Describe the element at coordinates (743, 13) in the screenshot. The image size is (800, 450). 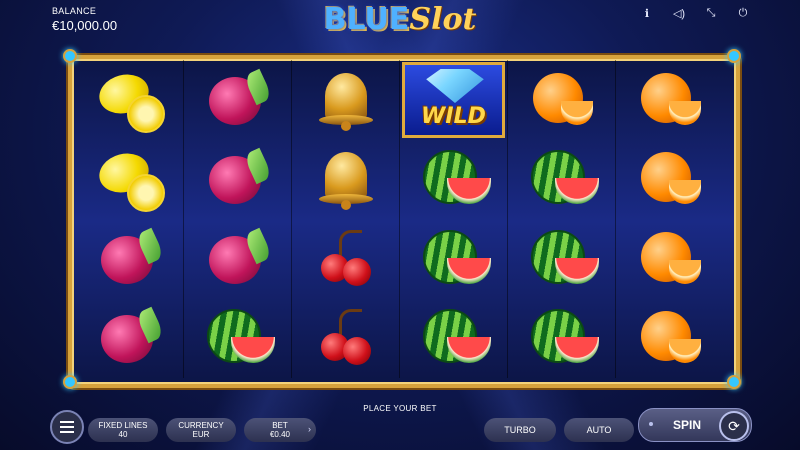
I see `power-icon: ⏻` at that location.